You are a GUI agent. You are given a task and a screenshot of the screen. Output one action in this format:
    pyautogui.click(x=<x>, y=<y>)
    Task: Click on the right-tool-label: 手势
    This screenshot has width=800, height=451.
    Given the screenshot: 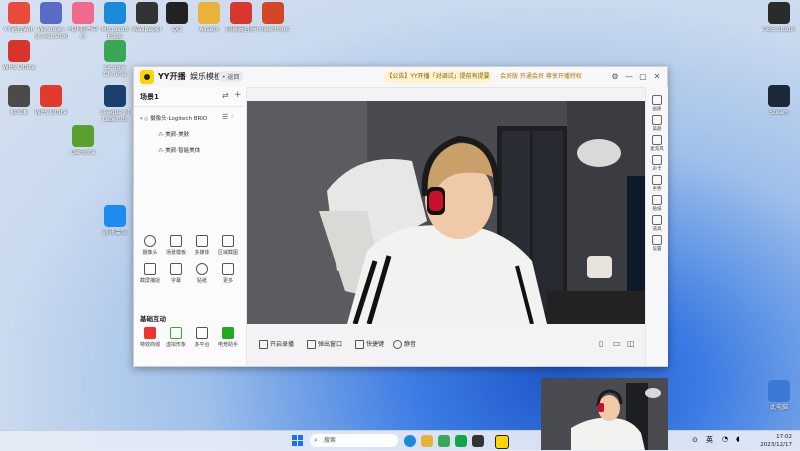 What is the action you would take?
    pyautogui.click(x=657, y=189)
    